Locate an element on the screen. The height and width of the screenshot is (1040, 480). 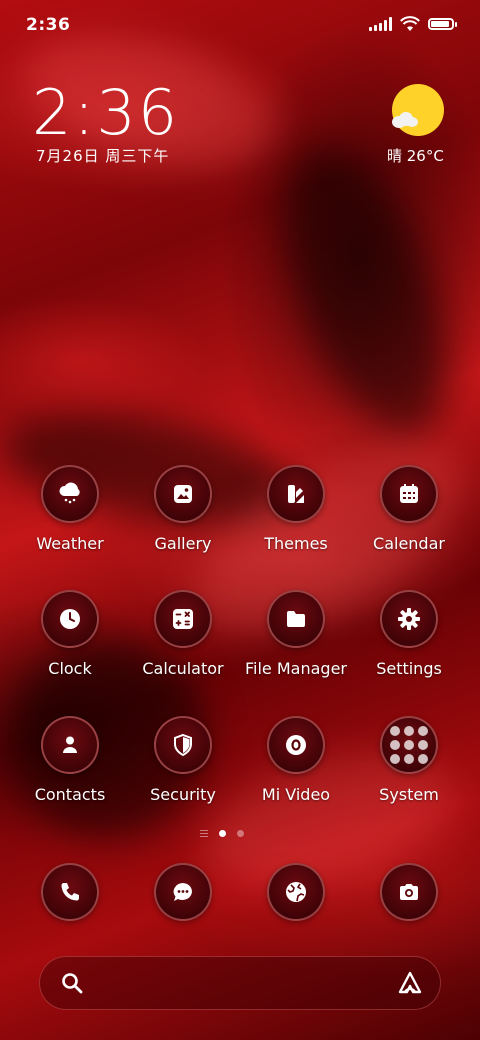
weather-text: 晴 26°C is located at coordinates (415, 155).